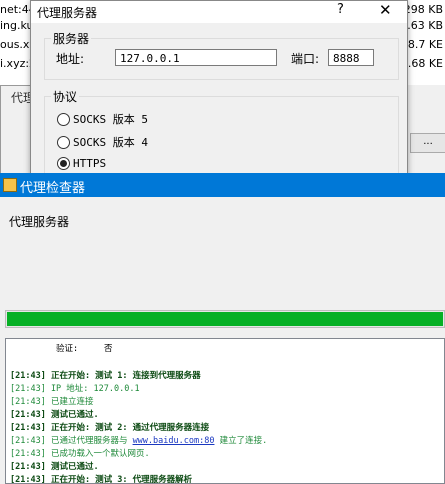 The height and width of the screenshot is (484, 445). I want to click on port-label: 端口:, so click(305, 59).